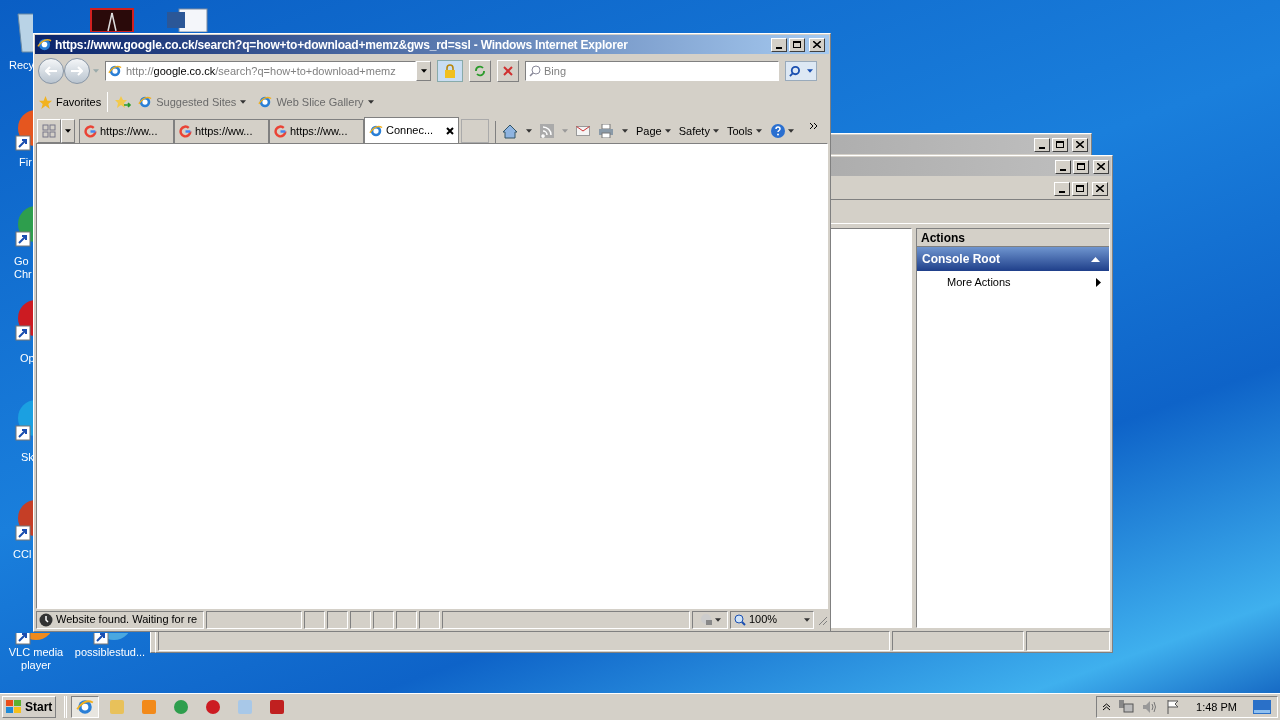 This screenshot has width=1280, height=720. Describe the element at coordinates (260, 71) in the screenshot. I see `address-field: http://google.co.ck/search?q=how+to+download+memz` at that location.